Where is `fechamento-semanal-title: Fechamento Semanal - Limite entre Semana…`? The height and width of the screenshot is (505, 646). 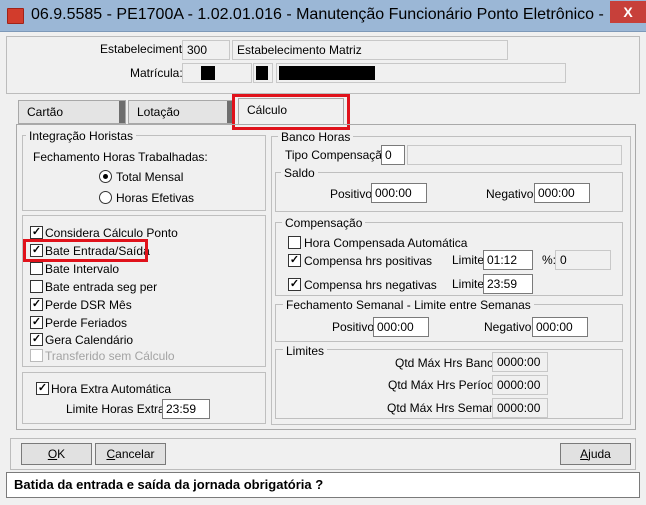
fechamento-semanal-title: Fechamento Semanal - Limite entre Semana… is located at coordinates (408, 305).